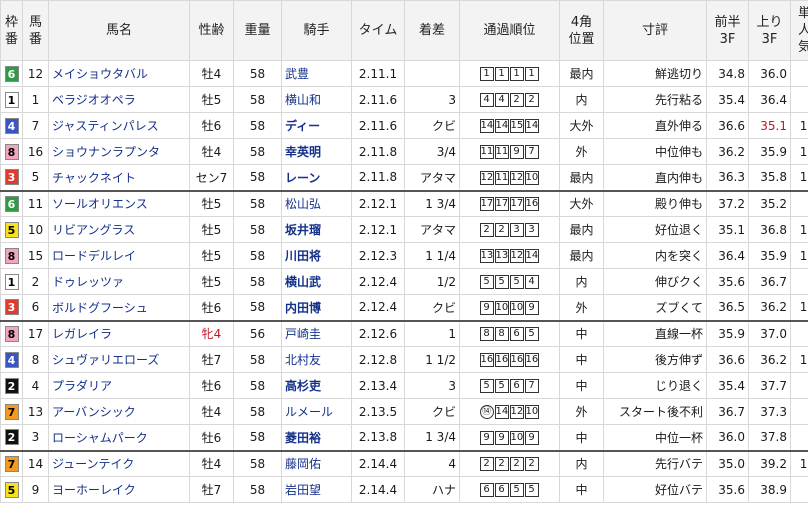 This screenshot has height=514, width=808. What do you see at coordinates (316, 73) in the screenshot?
I see `jockey-link: 武豊` at bounding box center [316, 73].